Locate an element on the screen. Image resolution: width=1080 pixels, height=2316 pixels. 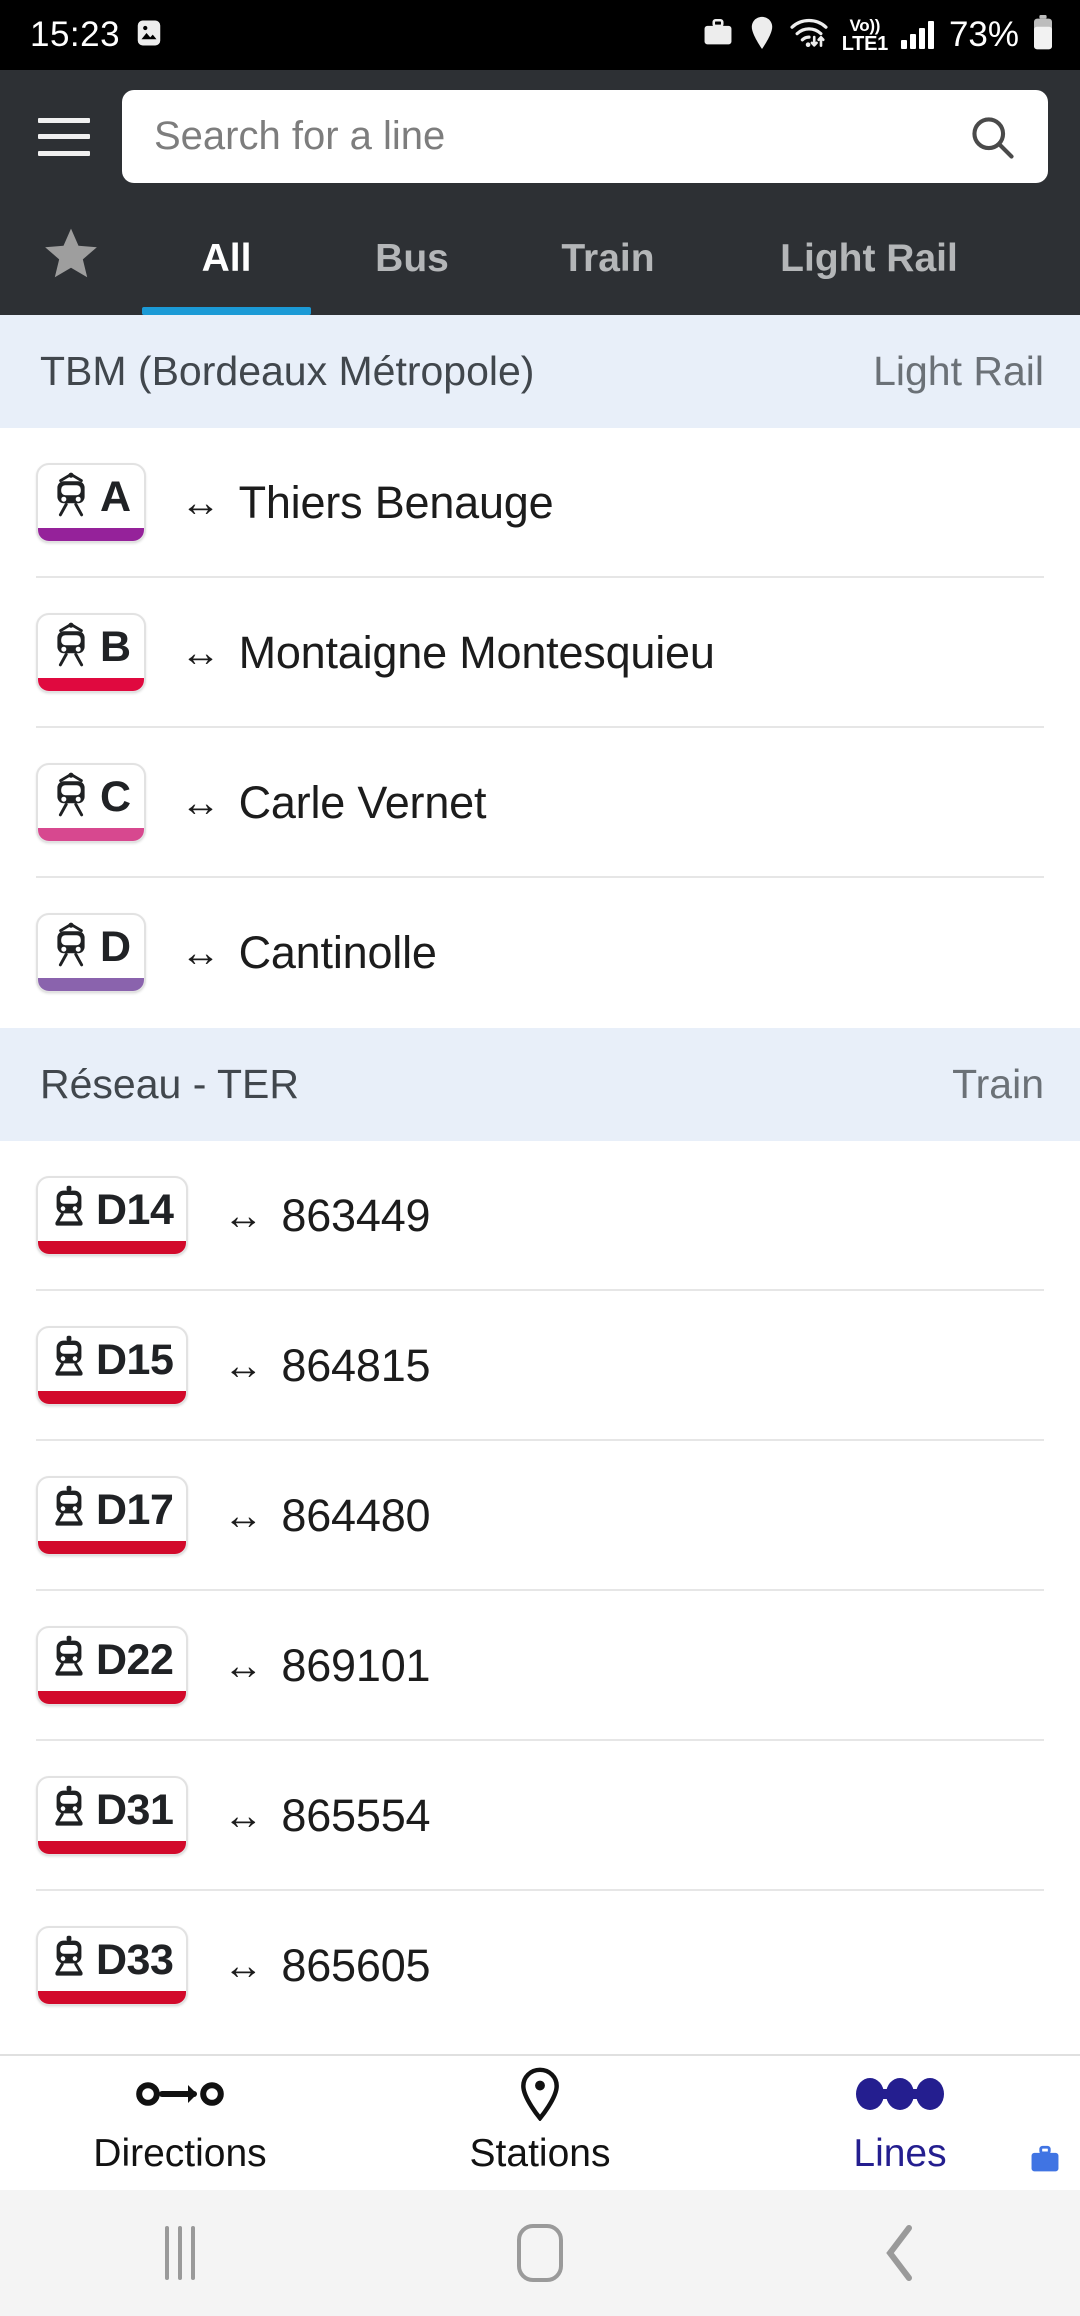
tab-train-label: Train is located at coordinates (608, 258).